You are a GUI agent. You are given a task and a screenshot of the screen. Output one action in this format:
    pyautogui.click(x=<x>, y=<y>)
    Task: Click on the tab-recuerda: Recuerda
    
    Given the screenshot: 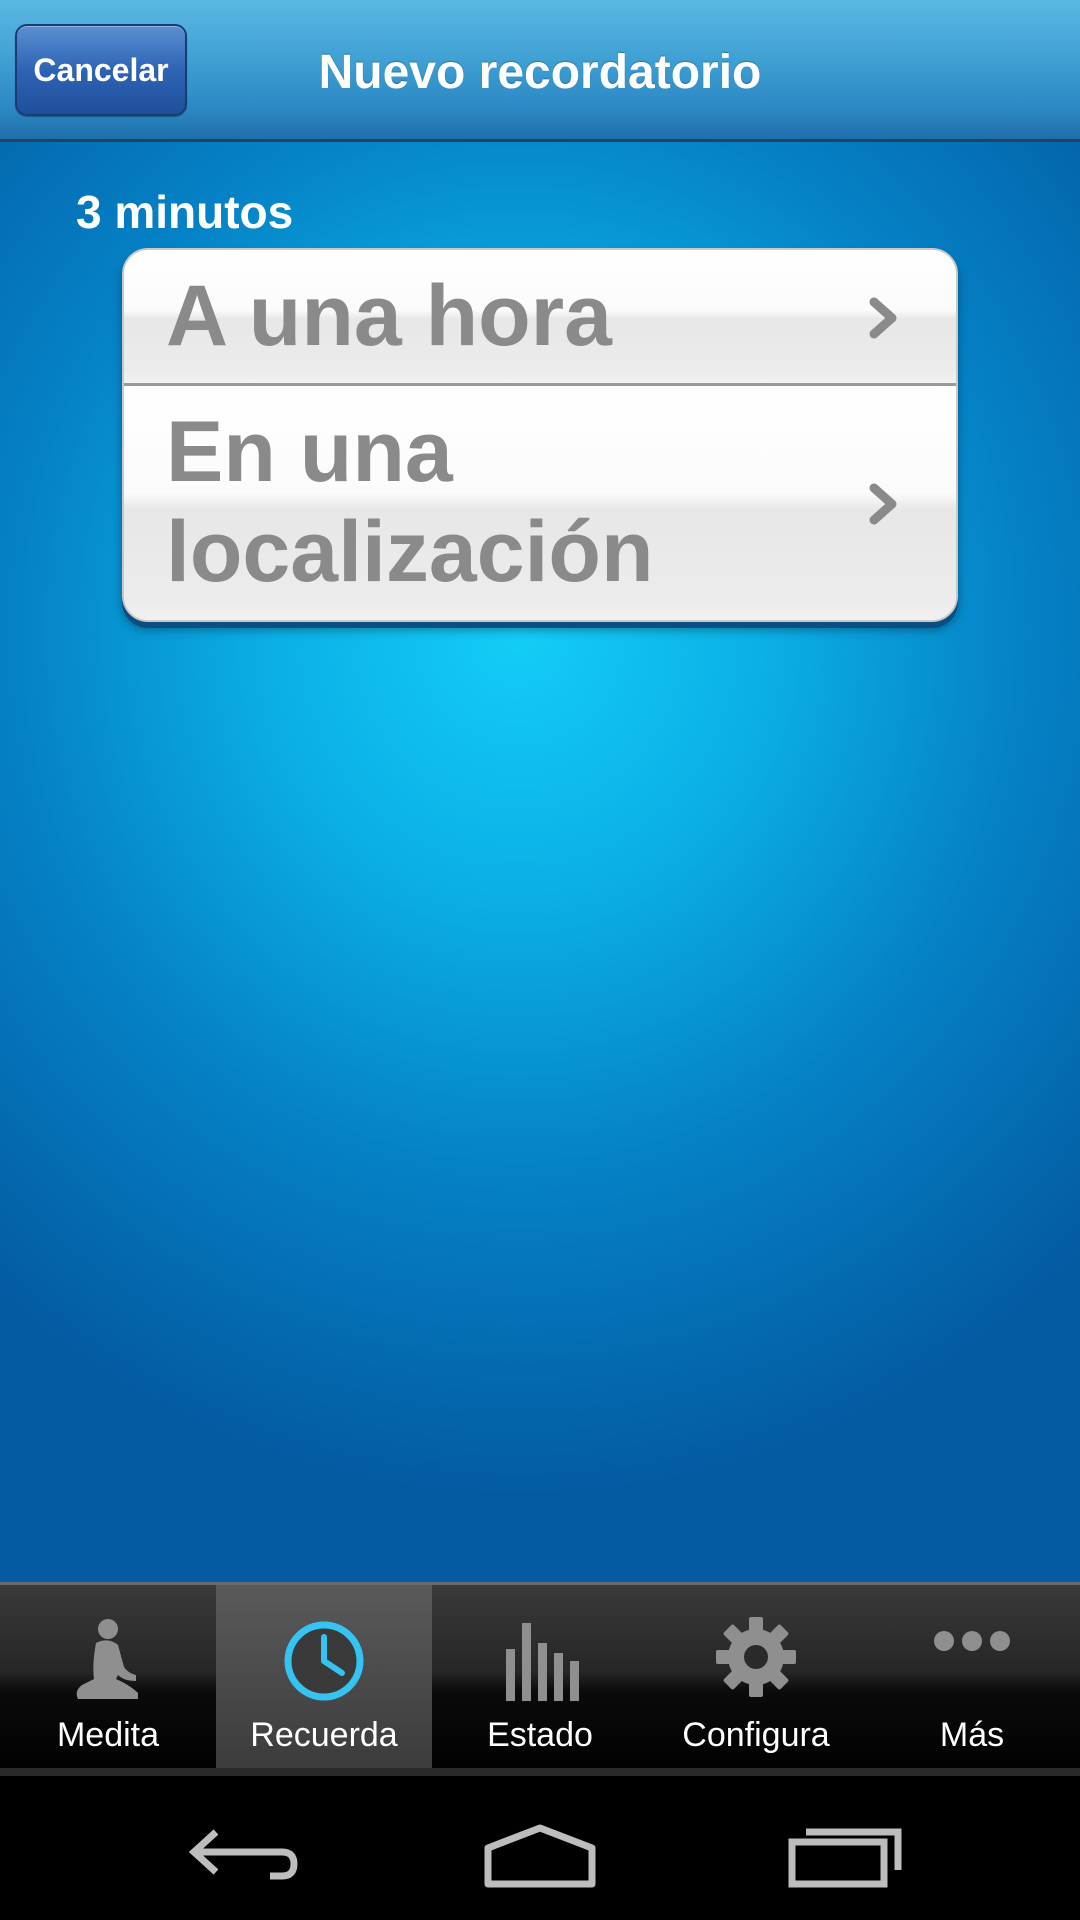 What is the action you would take?
    pyautogui.click(x=324, y=1681)
    